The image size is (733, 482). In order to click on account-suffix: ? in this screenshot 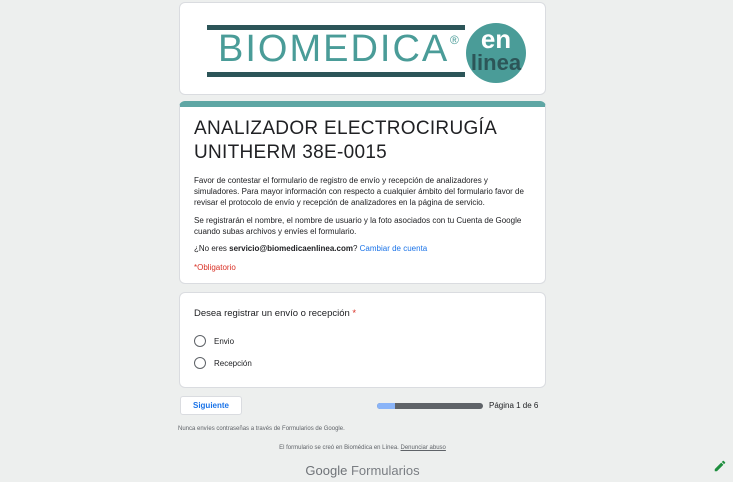, I will do `click(356, 248)`.